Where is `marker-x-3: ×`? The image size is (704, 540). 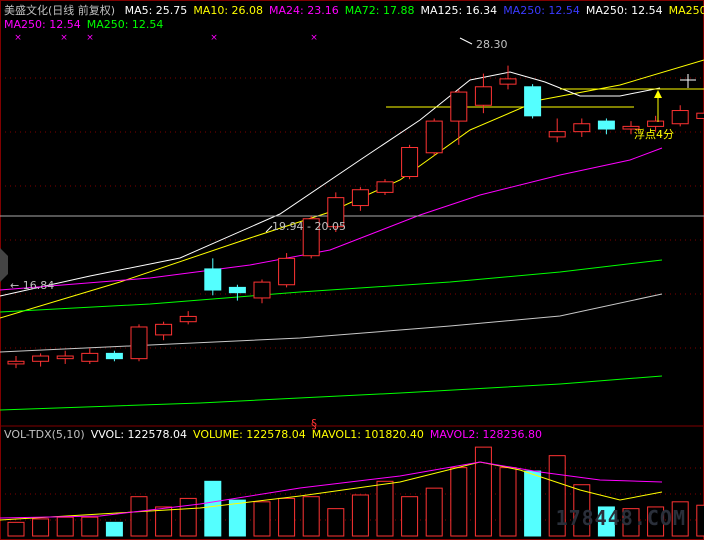 marker-x-3: × is located at coordinates (214, 38).